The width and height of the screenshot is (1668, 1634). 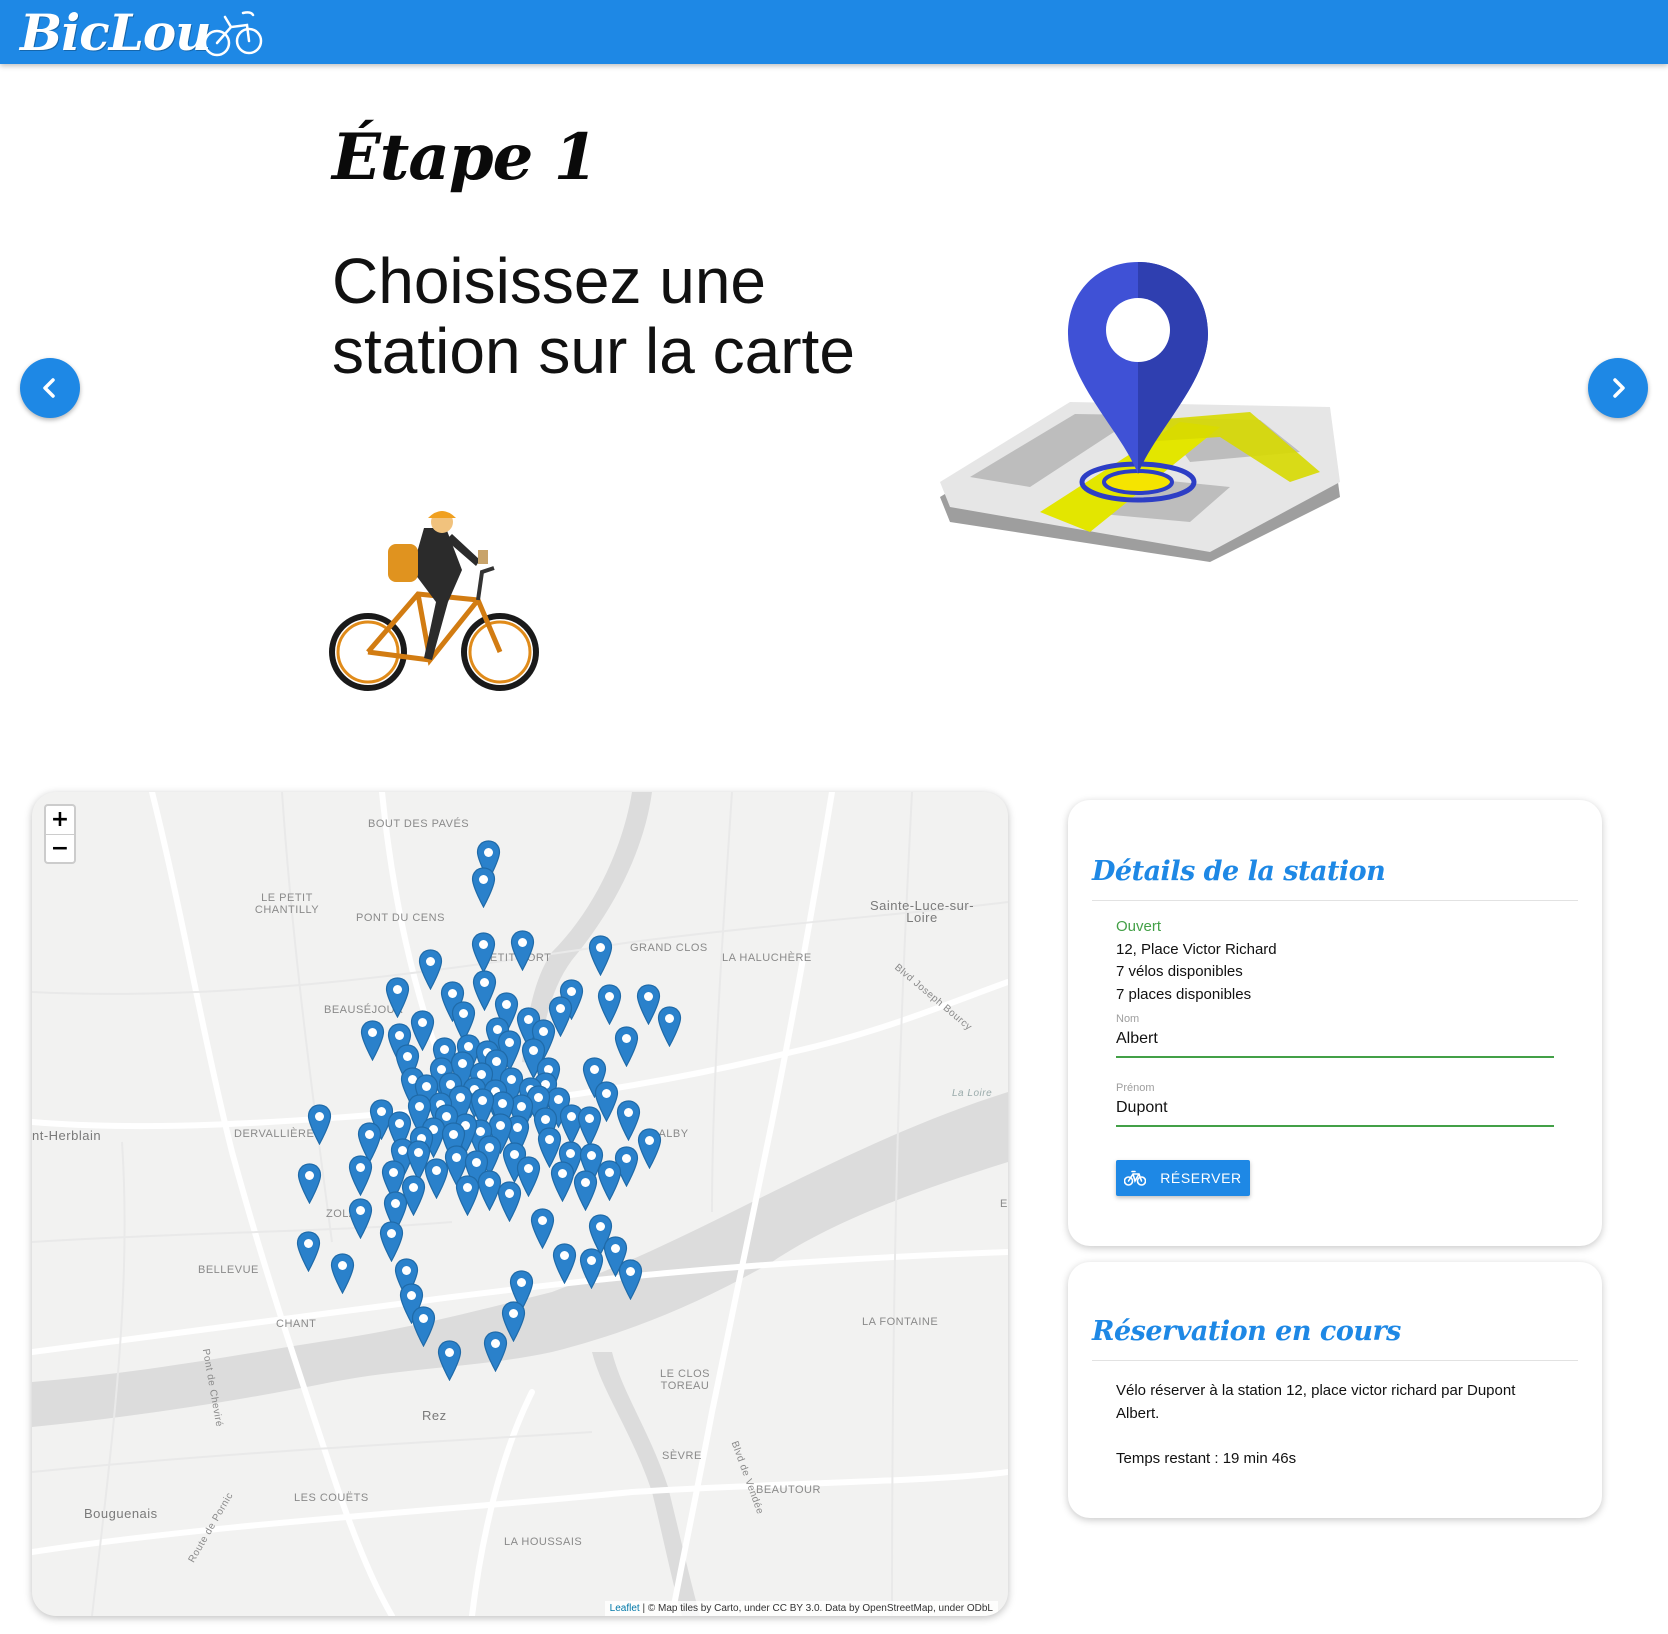 I want to click on reservation-title: Réservation en cours, so click(x=1246, y=1331).